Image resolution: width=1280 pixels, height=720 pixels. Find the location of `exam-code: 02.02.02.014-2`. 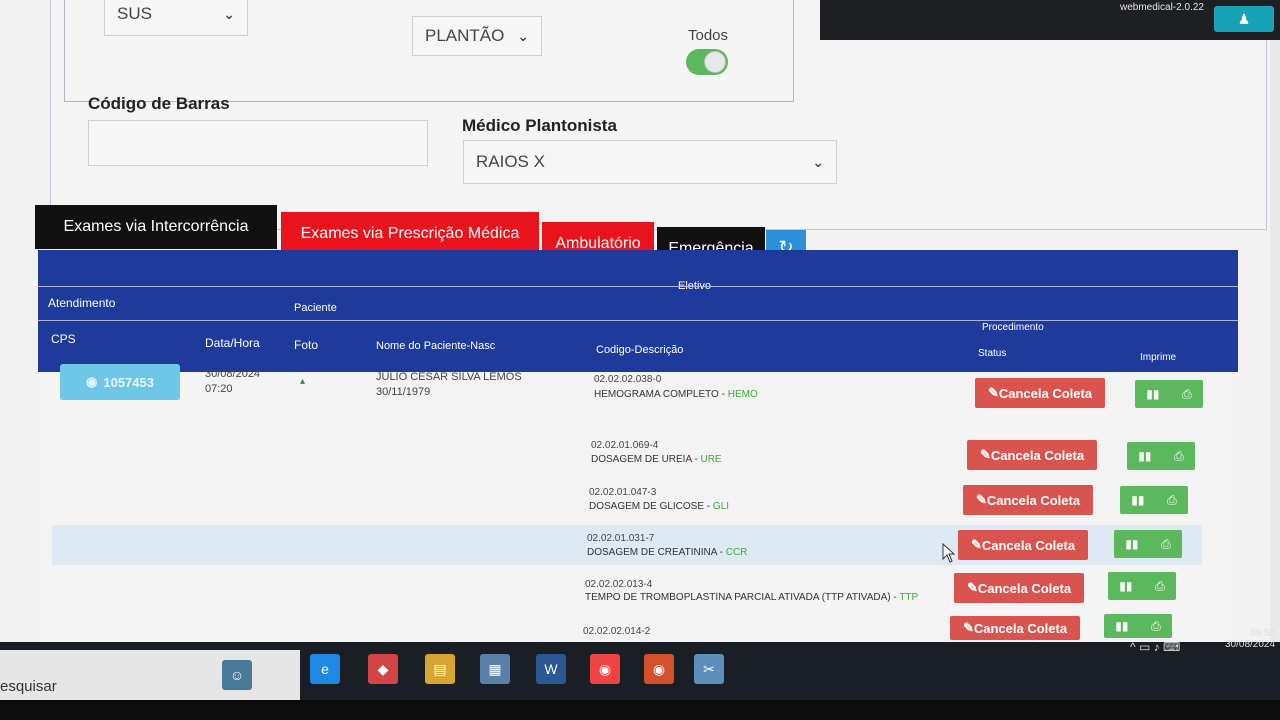

exam-code: 02.02.02.014-2 is located at coordinates (617, 631).